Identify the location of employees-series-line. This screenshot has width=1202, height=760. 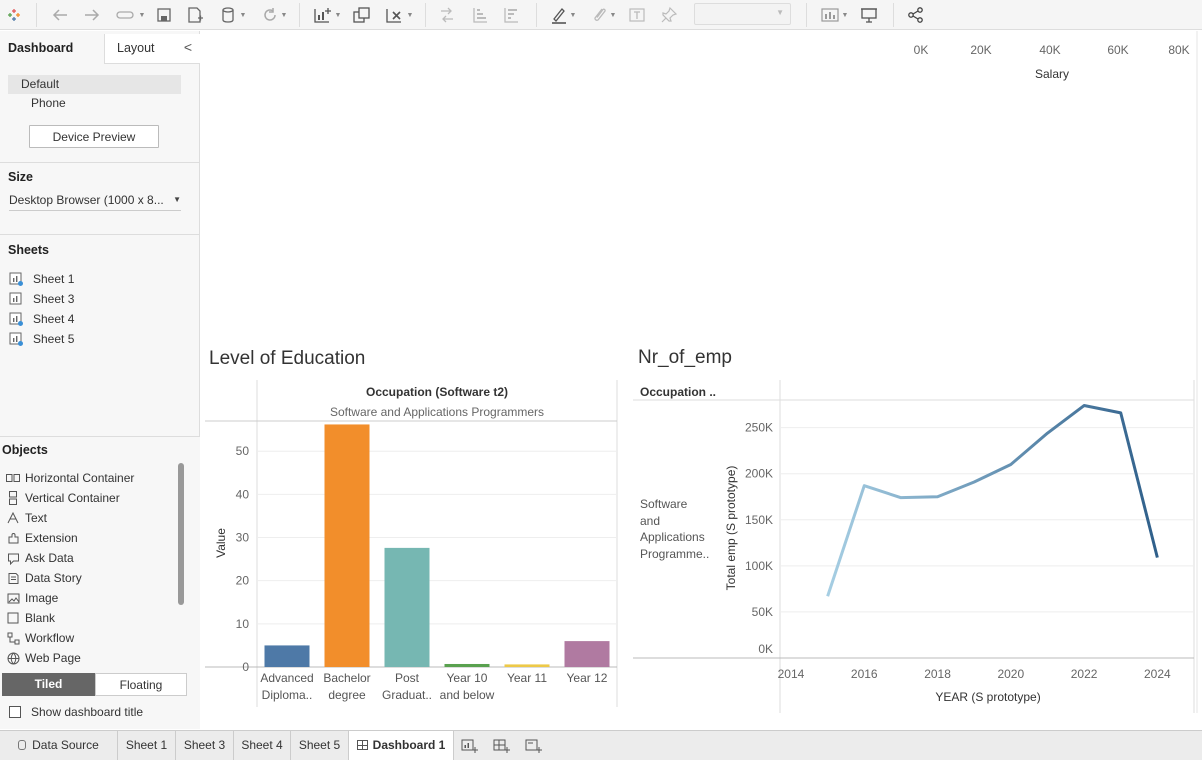
(992, 500).